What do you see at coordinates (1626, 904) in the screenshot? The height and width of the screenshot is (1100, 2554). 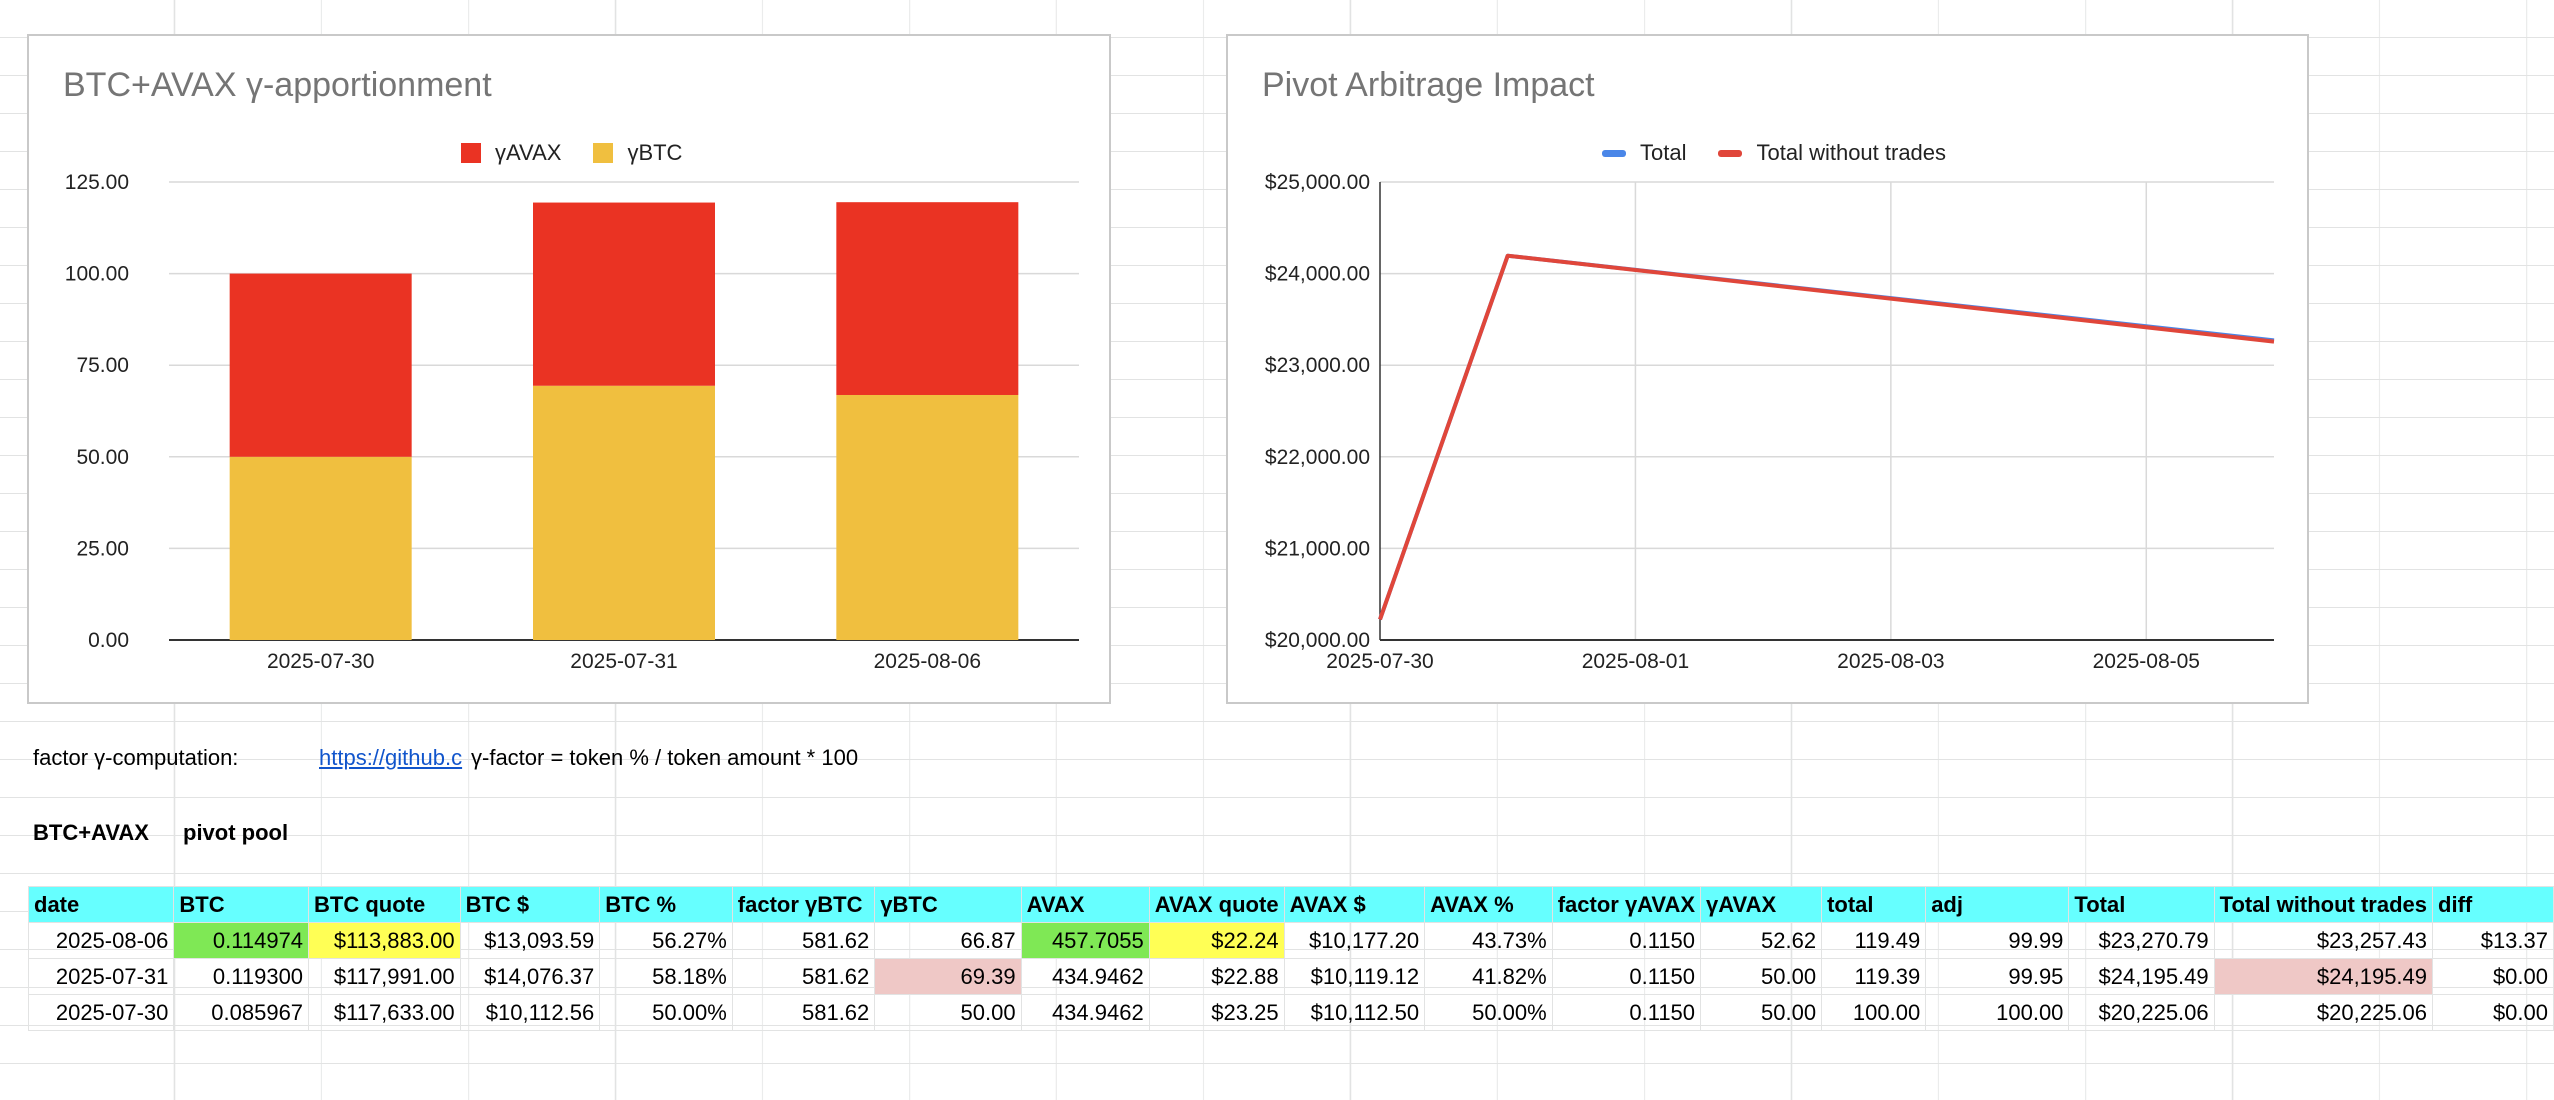 I see `col-header-factor-gamma-avax: factor γAVAX` at bounding box center [1626, 904].